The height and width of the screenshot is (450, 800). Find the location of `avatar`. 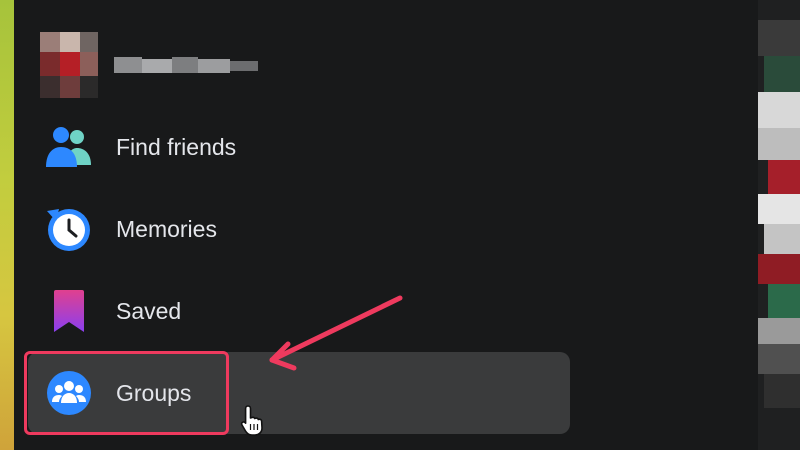

avatar is located at coordinates (69, 65).